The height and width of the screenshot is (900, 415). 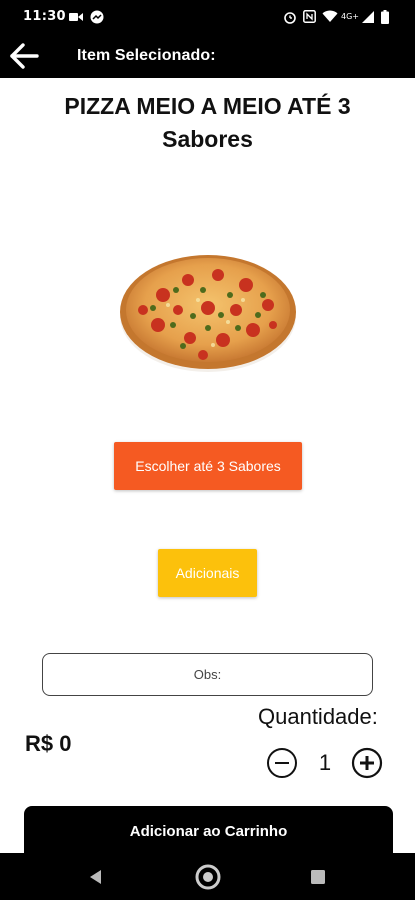 What do you see at coordinates (44, 16) in the screenshot?
I see `status-time: 11:30` at bounding box center [44, 16].